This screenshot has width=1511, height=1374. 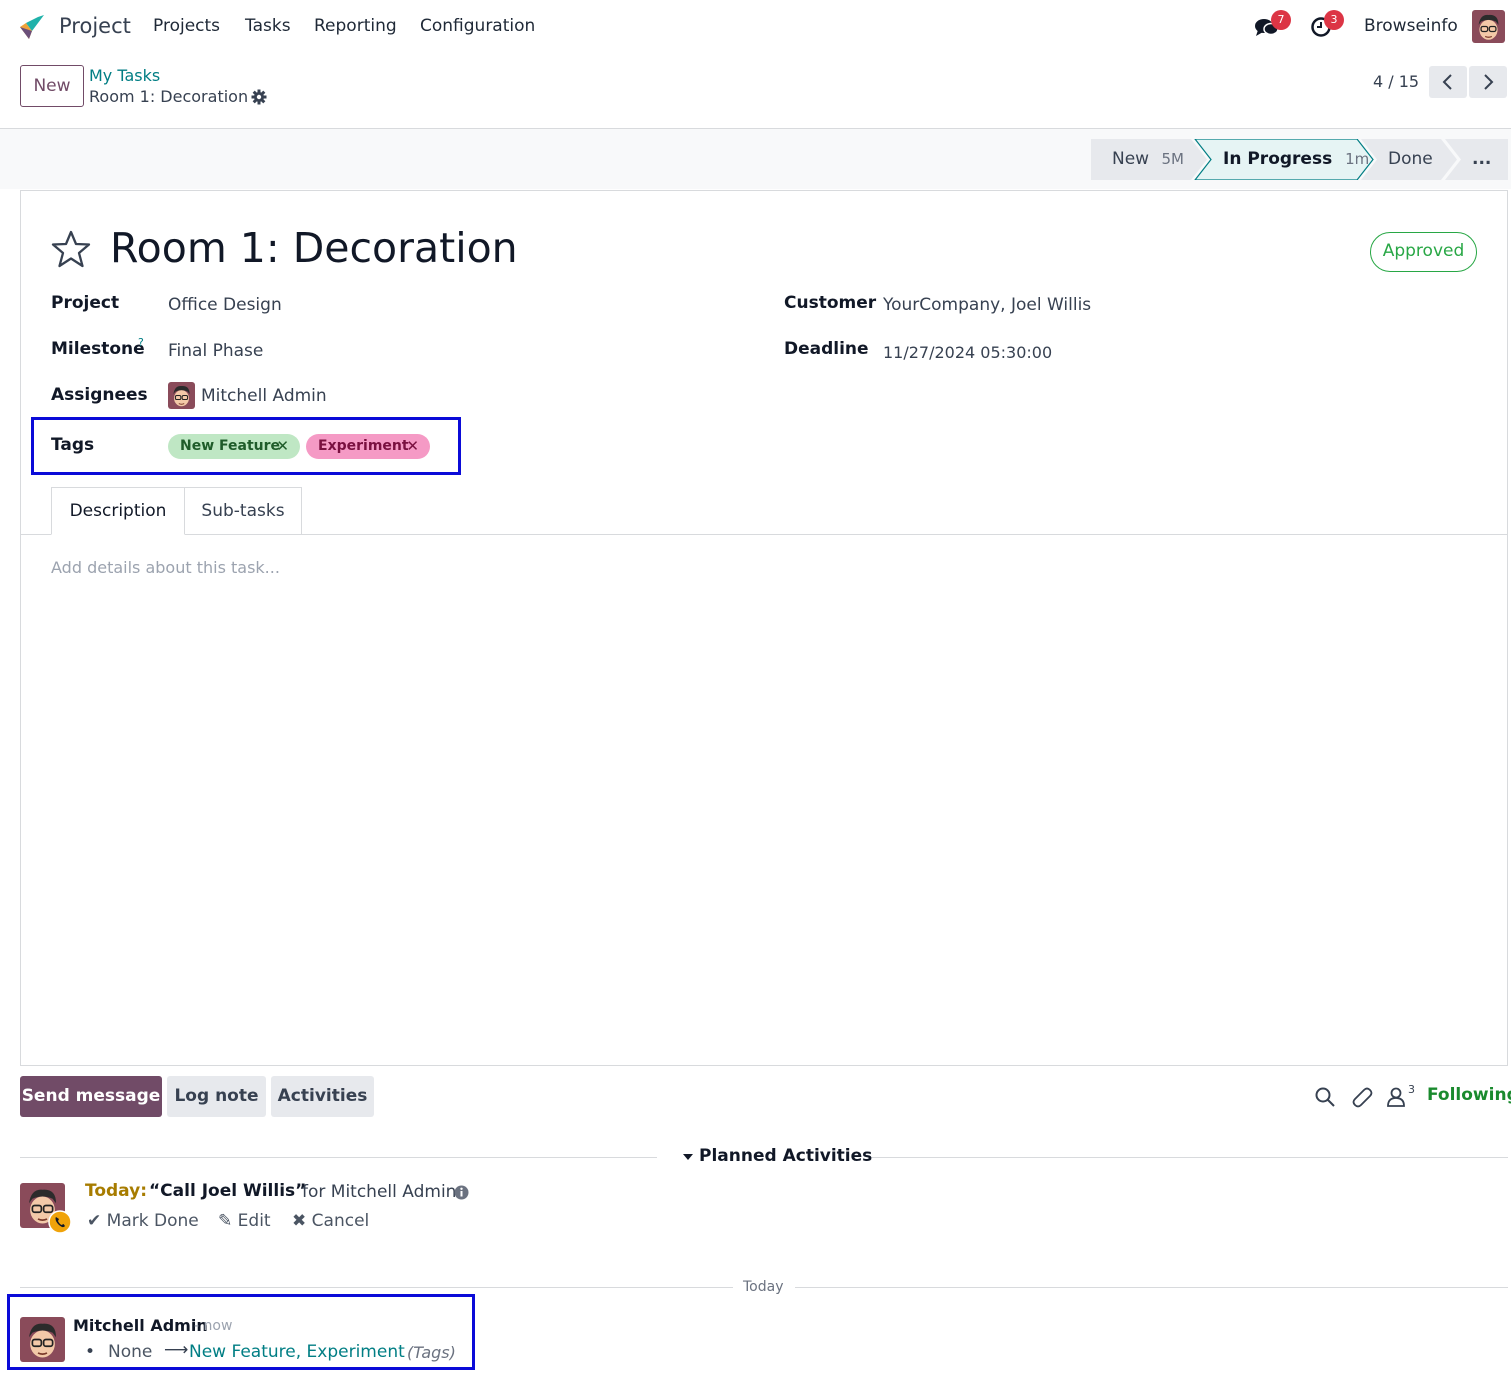 What do you see at coordinates (95, 26) in the screenshot?
I see `app-title: Project` at bounding box center [95, 26].